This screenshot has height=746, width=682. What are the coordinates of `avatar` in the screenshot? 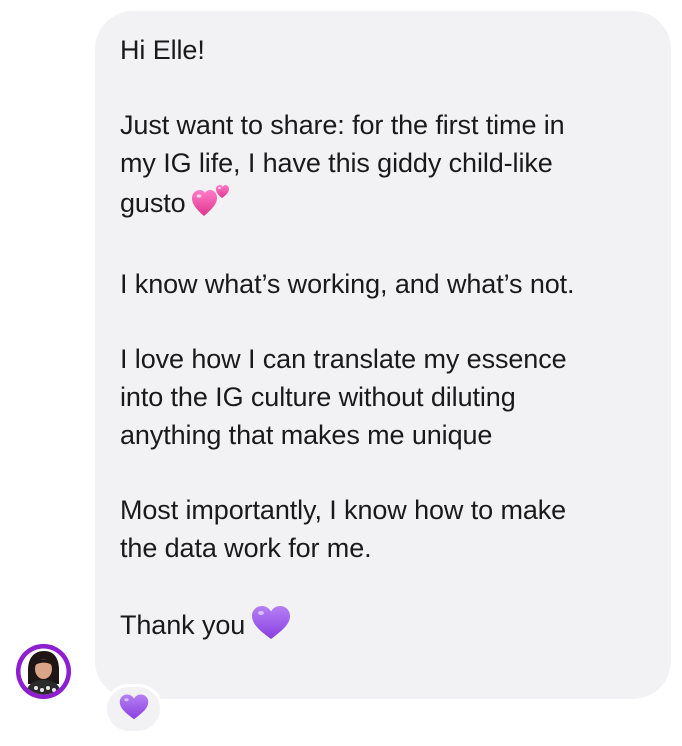 It's located at (43, 671).